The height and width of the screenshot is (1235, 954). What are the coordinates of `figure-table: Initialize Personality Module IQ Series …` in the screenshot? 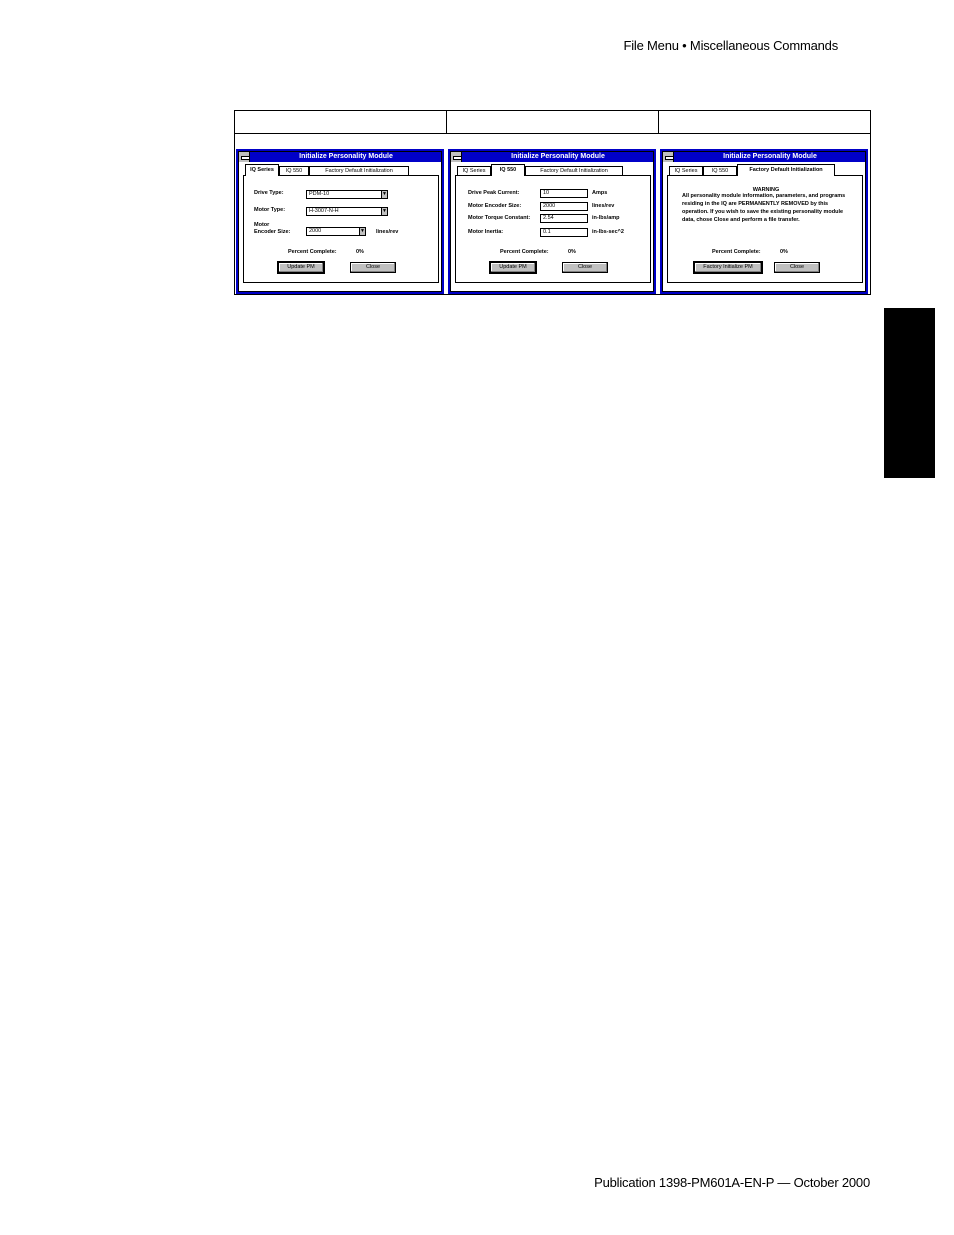 It's located at (552, 202).